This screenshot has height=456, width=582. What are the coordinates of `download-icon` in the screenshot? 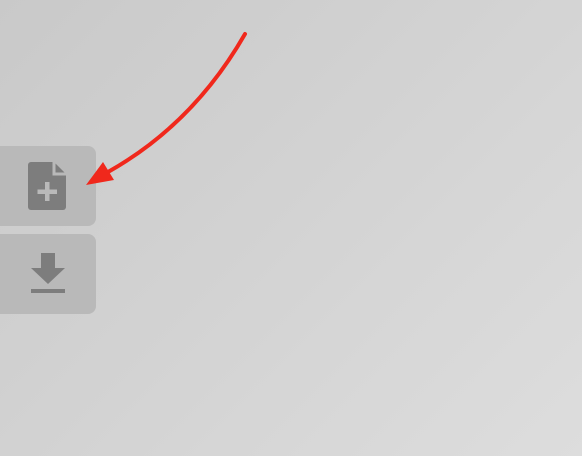 It's located at (48, 273).